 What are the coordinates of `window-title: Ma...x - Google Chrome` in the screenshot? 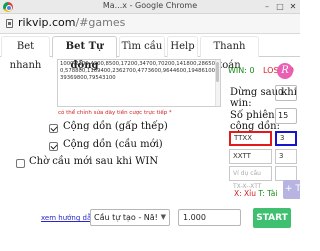 It's located at (150, 5).